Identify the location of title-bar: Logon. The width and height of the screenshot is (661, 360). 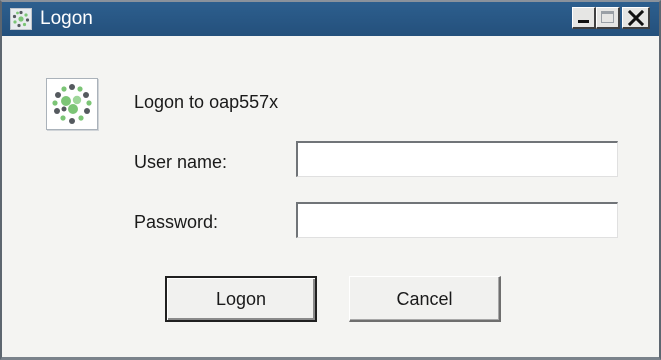
(330, 19).